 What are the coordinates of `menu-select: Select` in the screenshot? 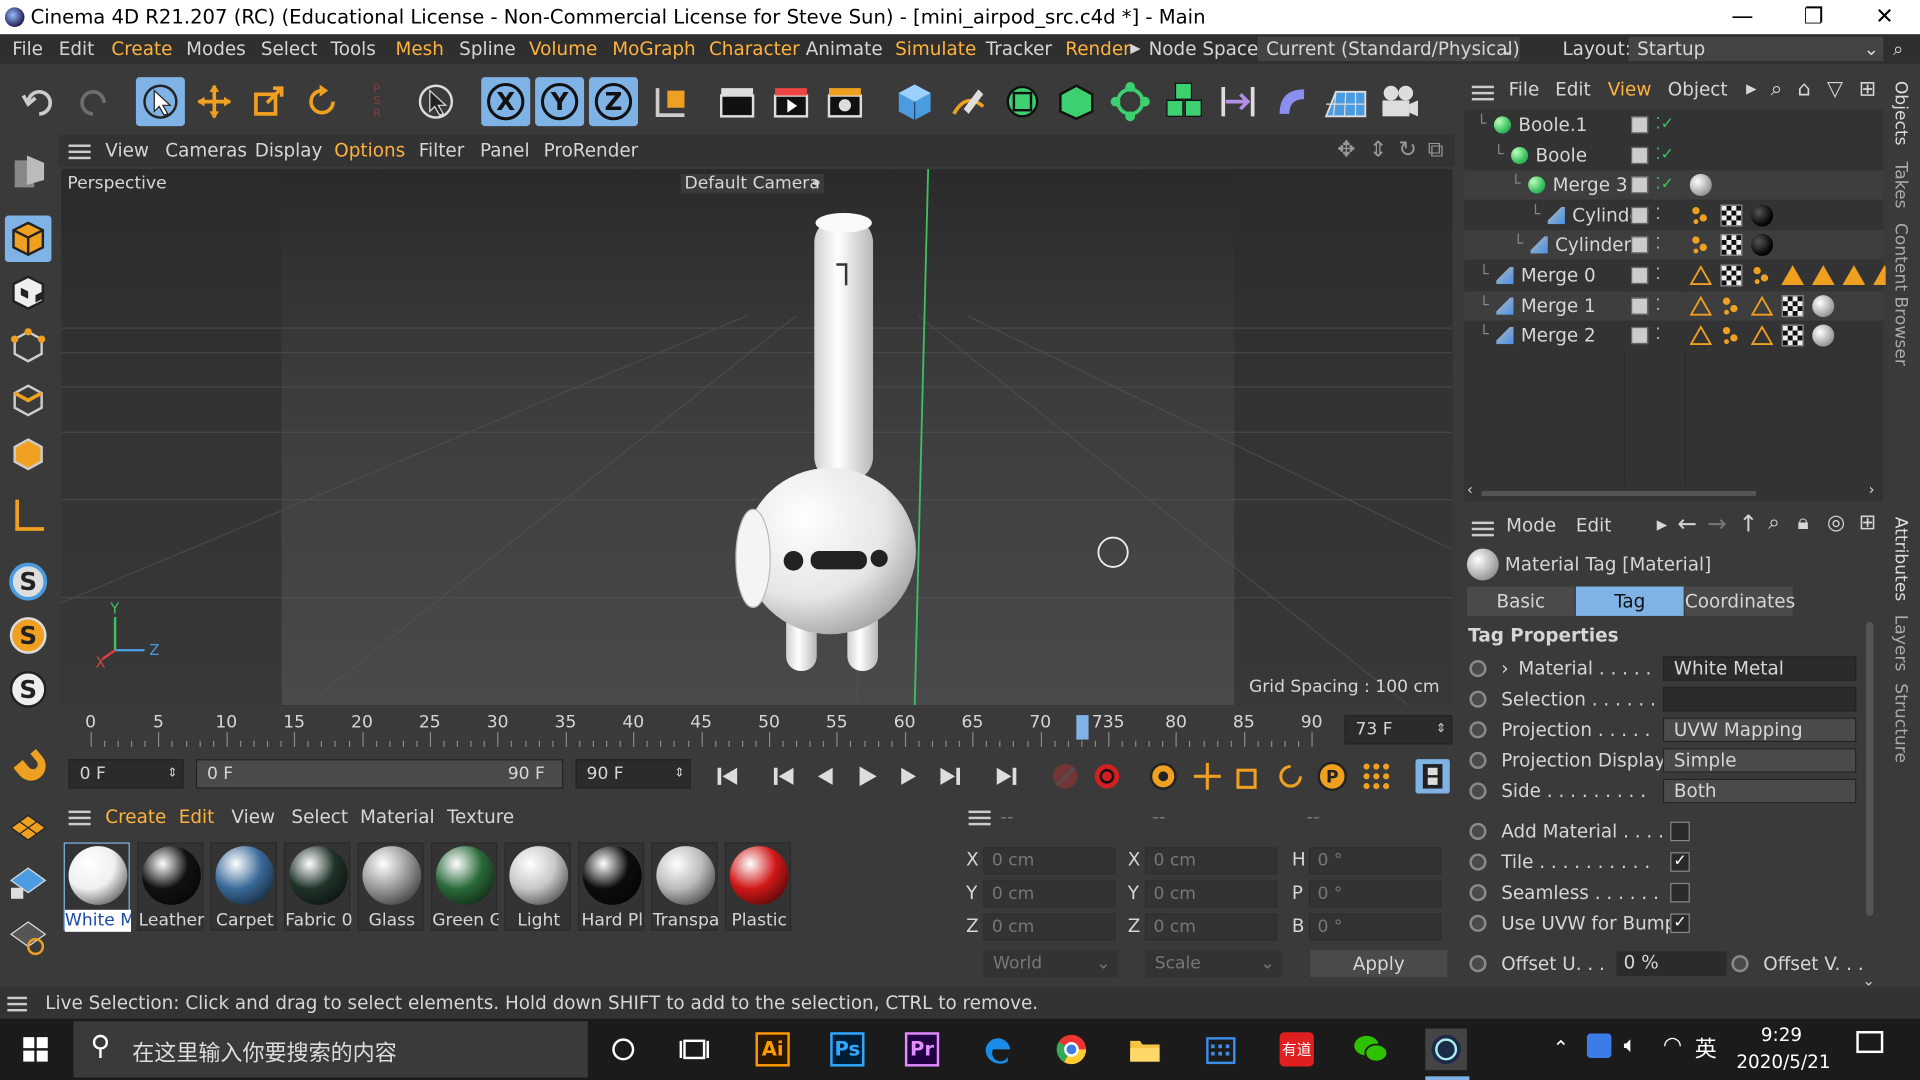 It's located at (289, 48).